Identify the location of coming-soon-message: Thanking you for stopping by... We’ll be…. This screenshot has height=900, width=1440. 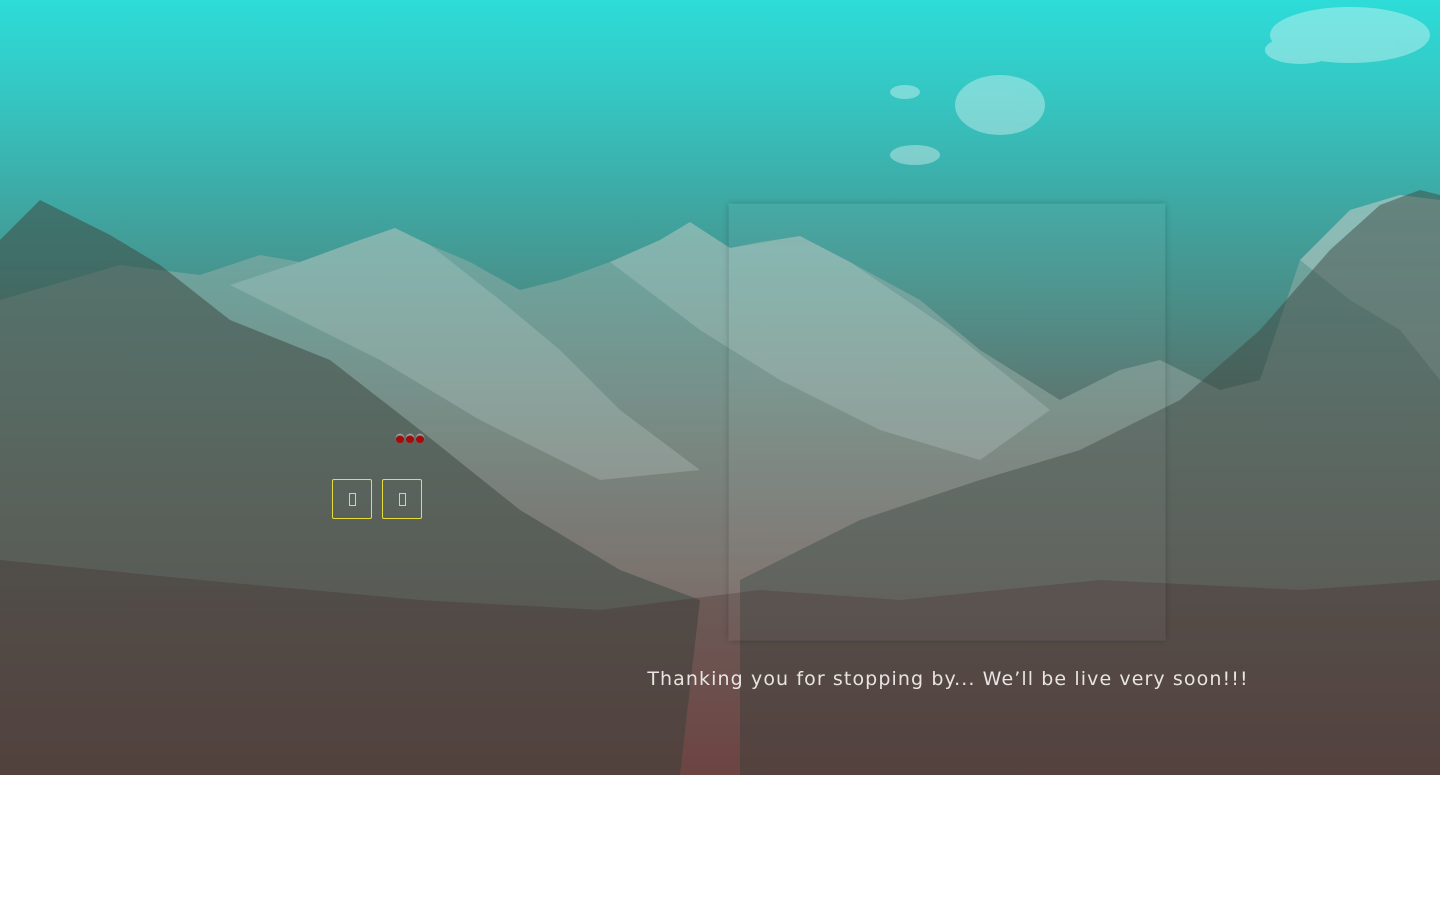
(948, 679).